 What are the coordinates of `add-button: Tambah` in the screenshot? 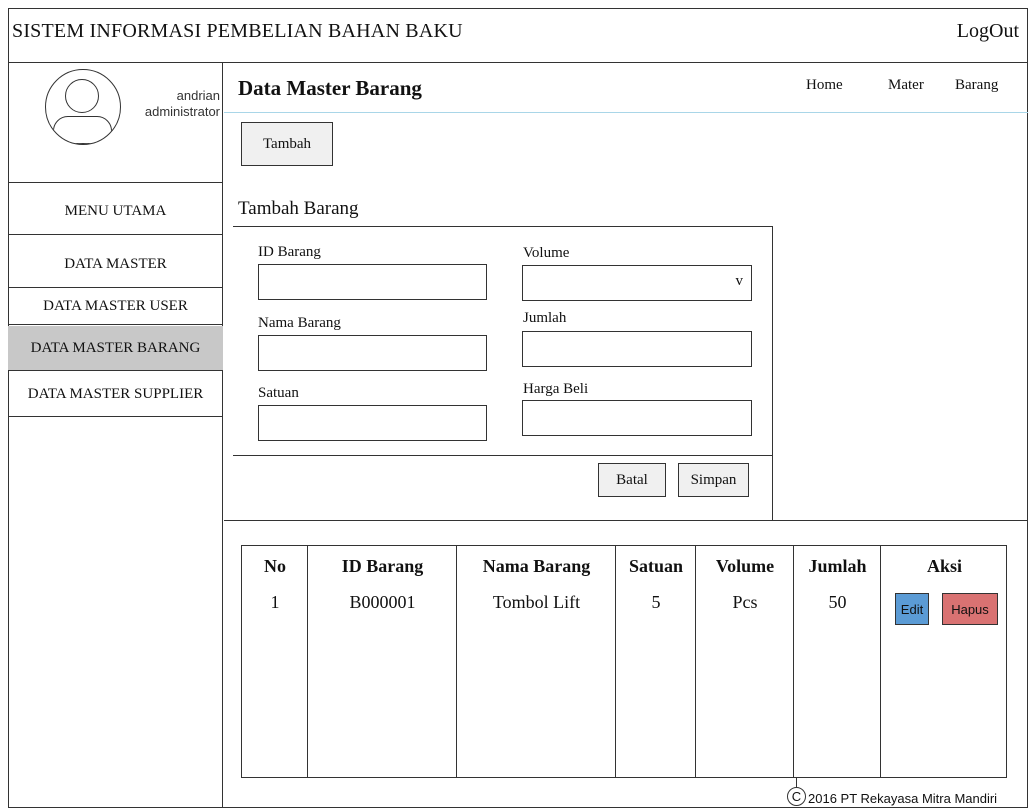 It's located at (287, 144).